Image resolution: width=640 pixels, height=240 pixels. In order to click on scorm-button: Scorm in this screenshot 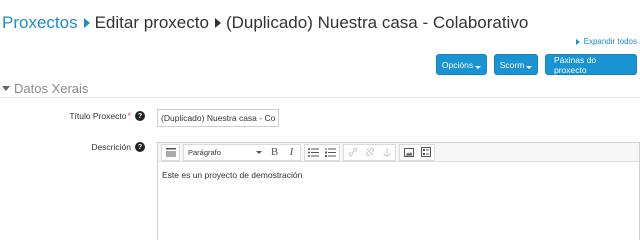, I will do `click(516, 64)`.